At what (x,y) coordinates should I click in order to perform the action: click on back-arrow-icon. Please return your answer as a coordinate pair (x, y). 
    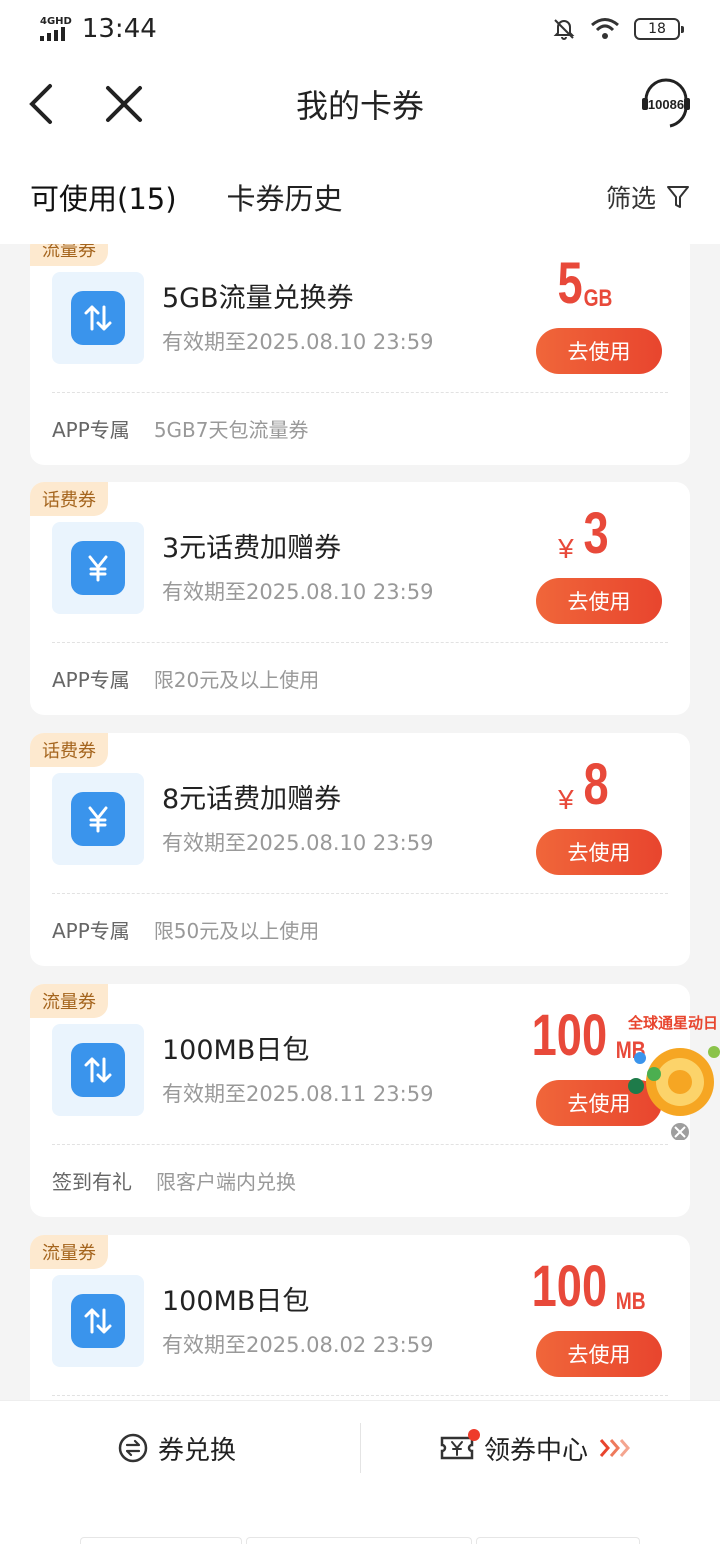
    Looking at the image, I should click on (42, 104).